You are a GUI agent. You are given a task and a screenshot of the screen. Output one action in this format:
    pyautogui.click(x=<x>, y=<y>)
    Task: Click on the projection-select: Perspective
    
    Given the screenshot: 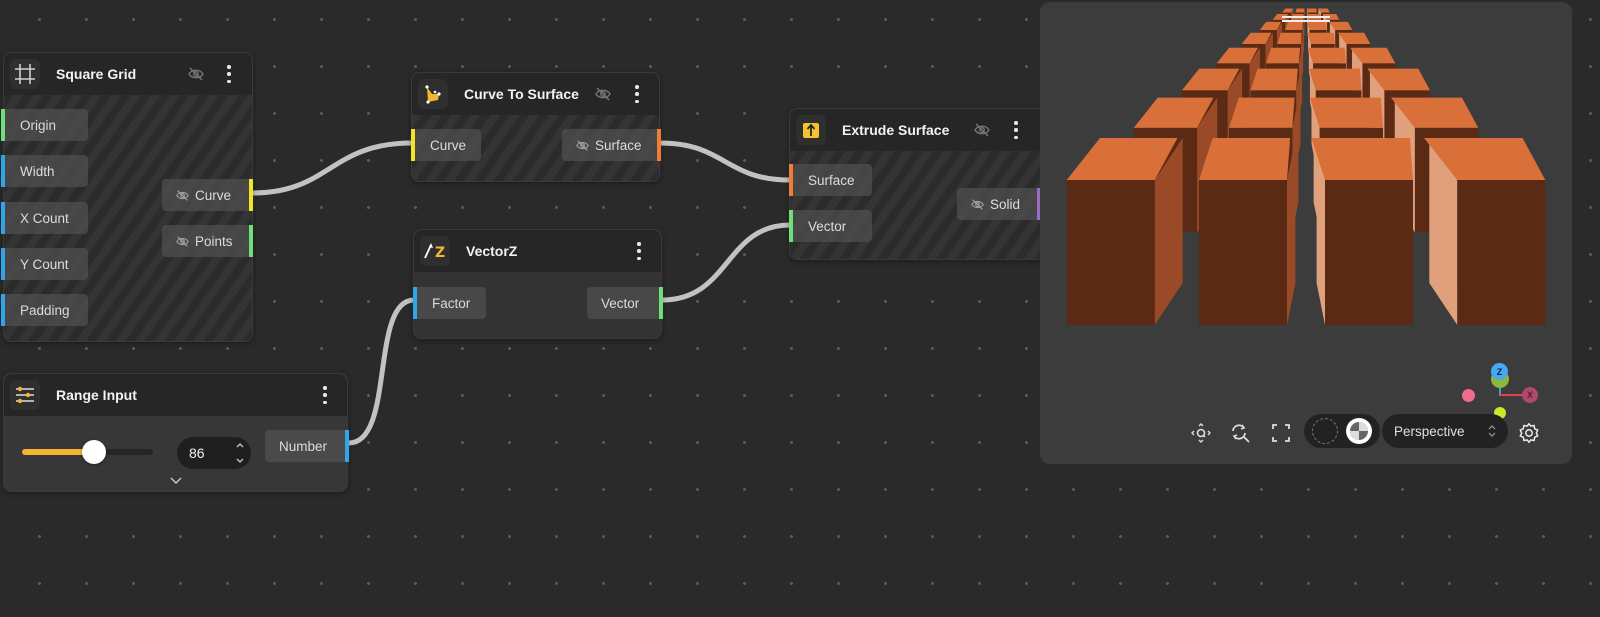 What is the action you would take?
    pyautogui.click(x=1445, y=431)
    